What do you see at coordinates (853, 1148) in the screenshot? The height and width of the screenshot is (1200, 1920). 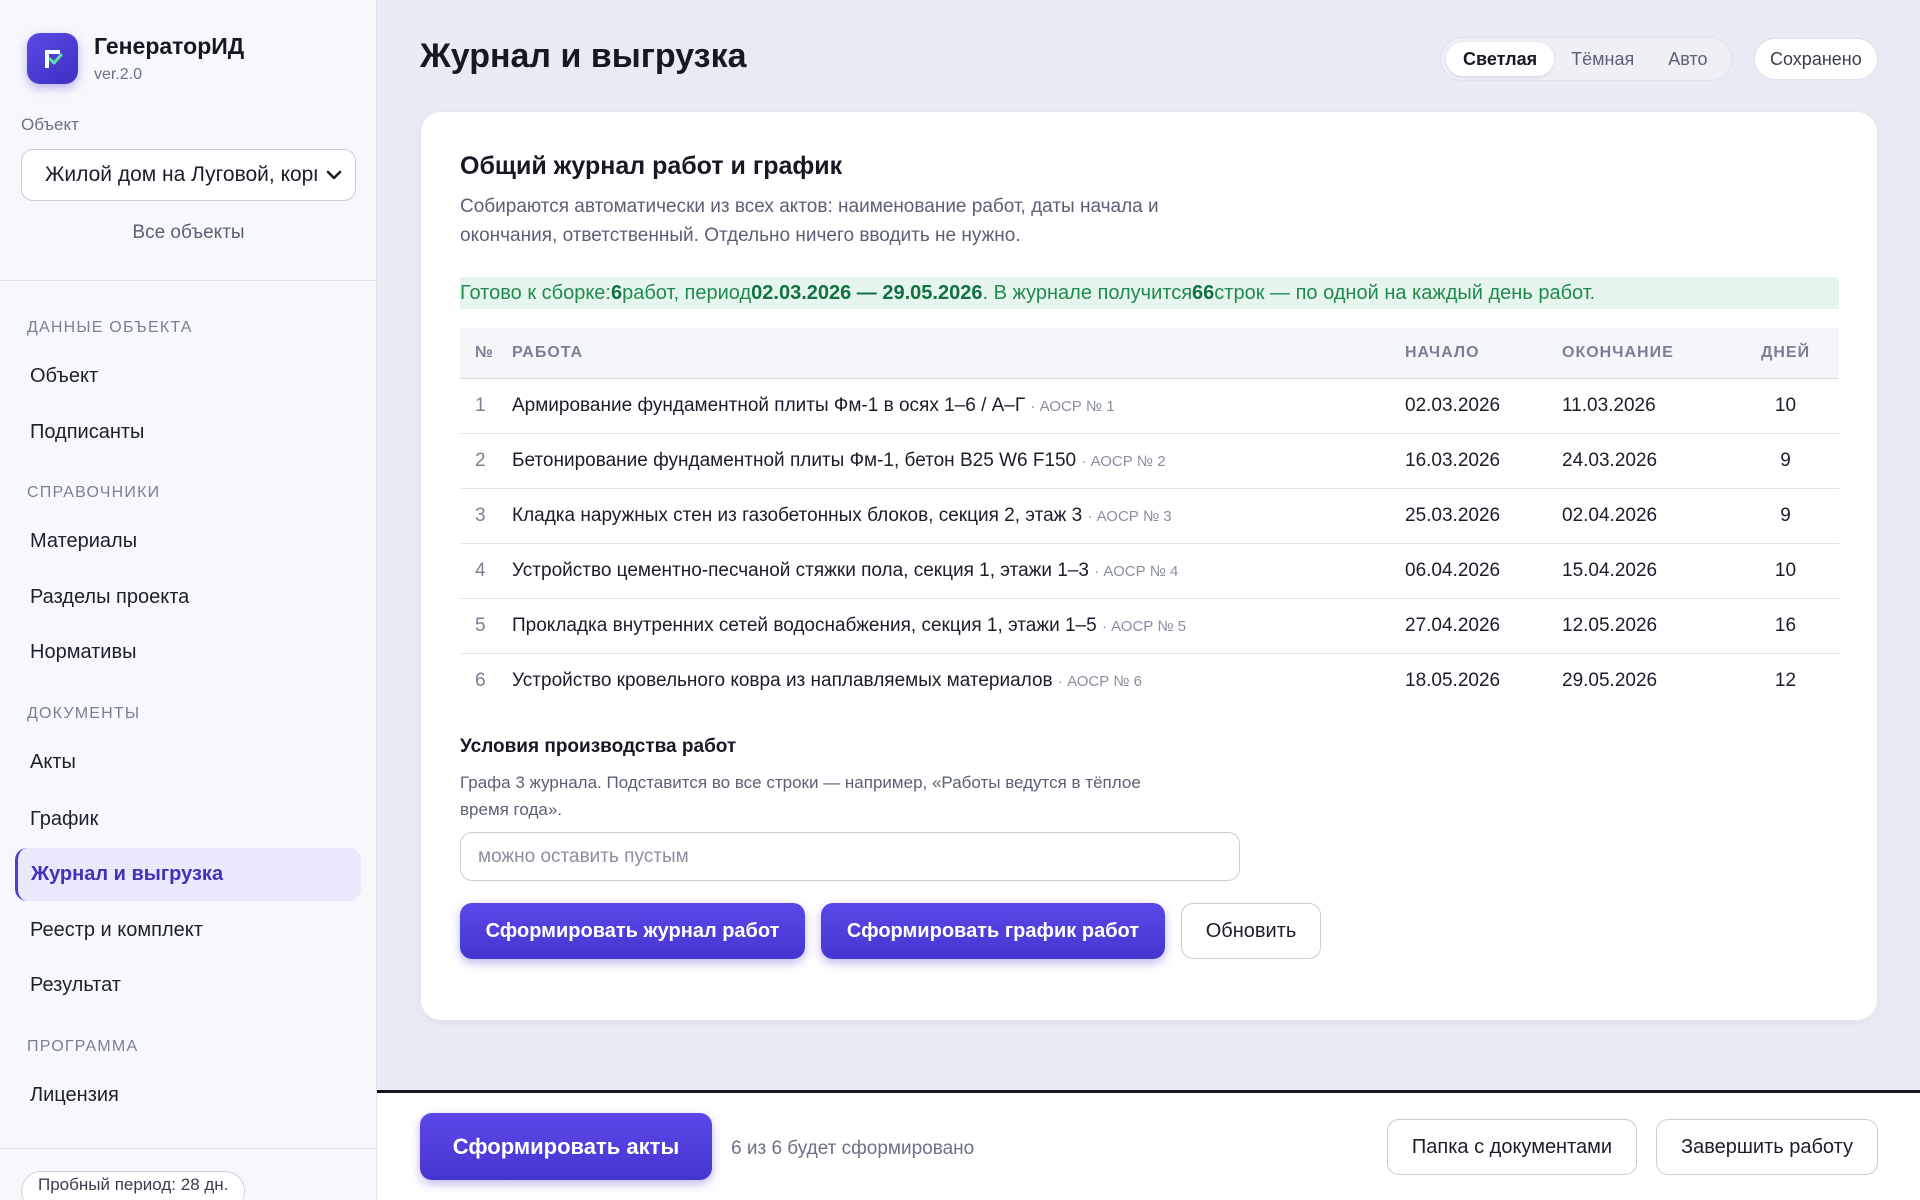 I see `generation-hint: 6 из 6 будет сформировано` at bounding box center [853, 1148].